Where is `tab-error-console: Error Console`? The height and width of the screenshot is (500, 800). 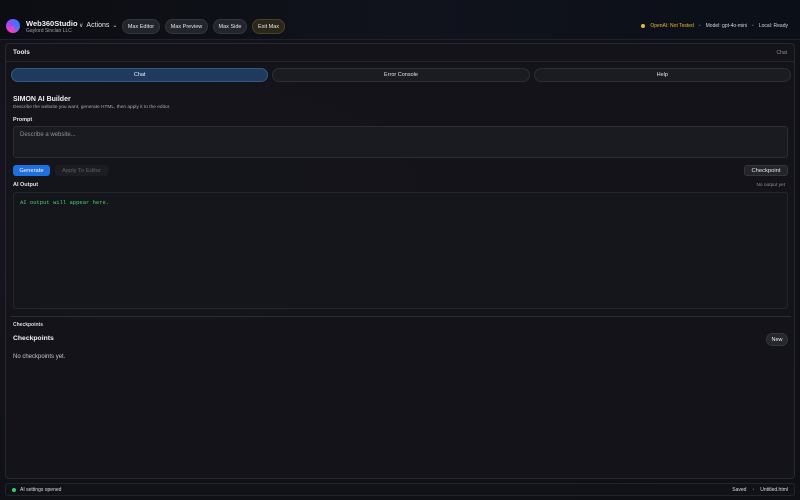
tab-error-console: Error Console is located at coordinates (401, 75).